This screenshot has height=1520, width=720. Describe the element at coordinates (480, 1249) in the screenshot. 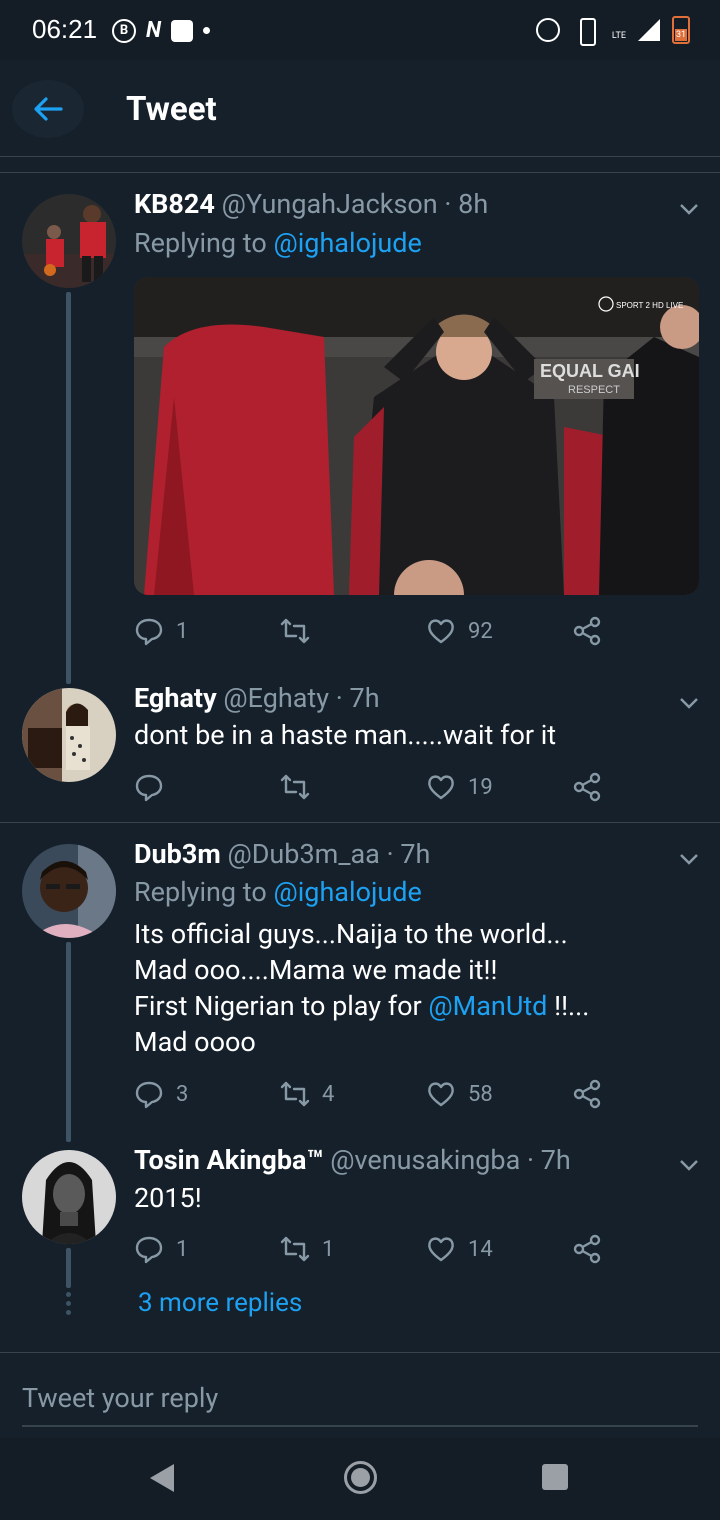

I see `like-count: 14` at that location.